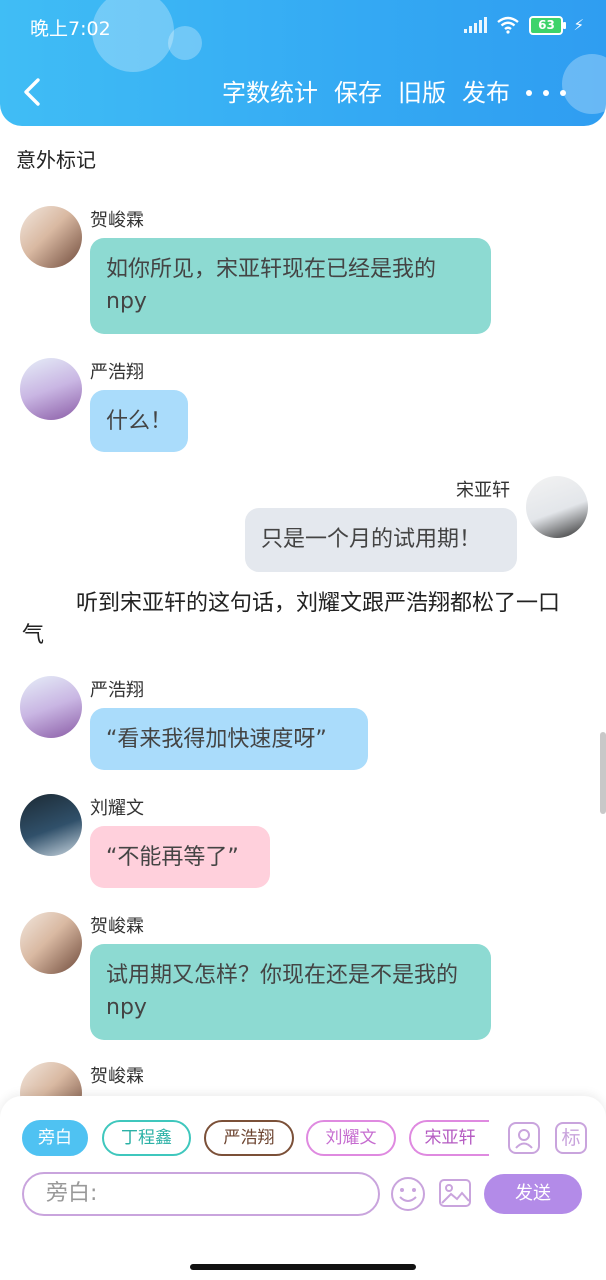  Describe the element at coordinates (508, 25) in the screenshot. I see `wifi-icon` at that location.